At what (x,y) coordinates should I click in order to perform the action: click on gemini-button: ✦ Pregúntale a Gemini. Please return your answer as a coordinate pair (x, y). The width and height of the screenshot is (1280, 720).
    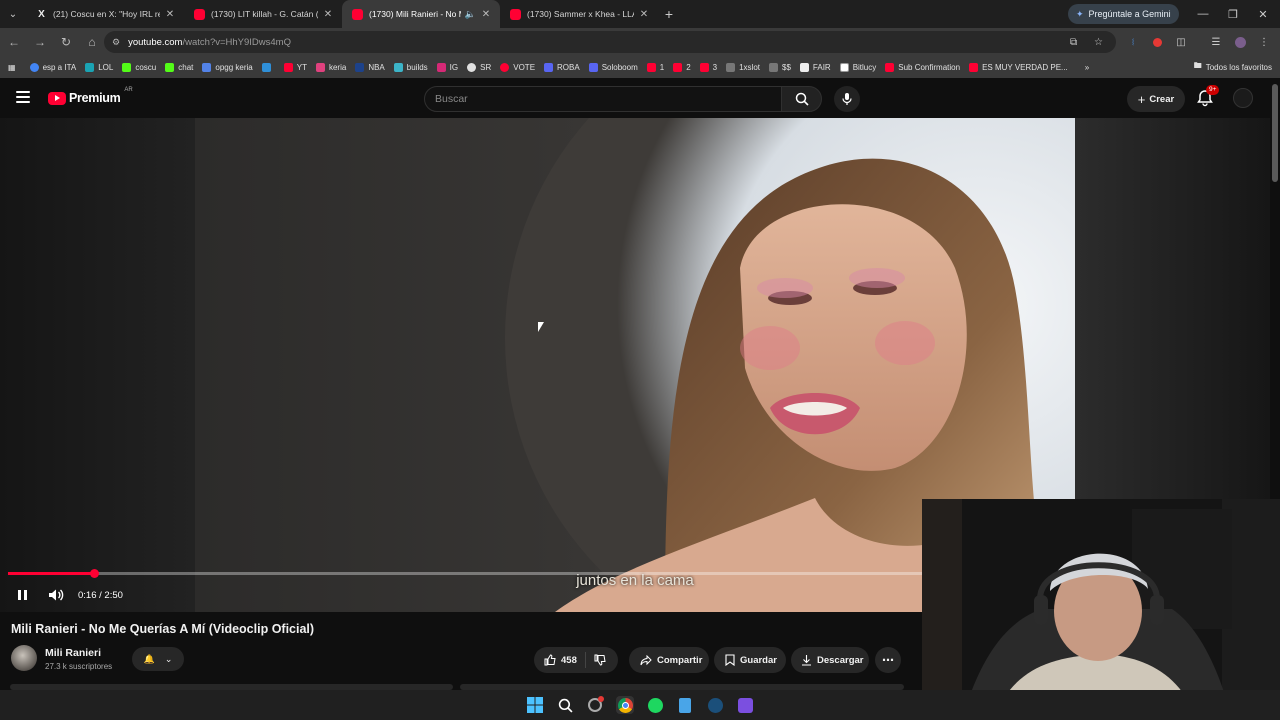
    Looking at the image, I should click on (1123, 14).